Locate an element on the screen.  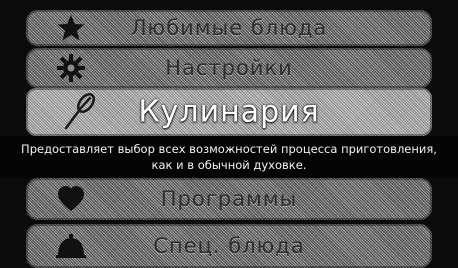
menu-item-favorites: Любимые блюда is located at coordinates (229, 28).